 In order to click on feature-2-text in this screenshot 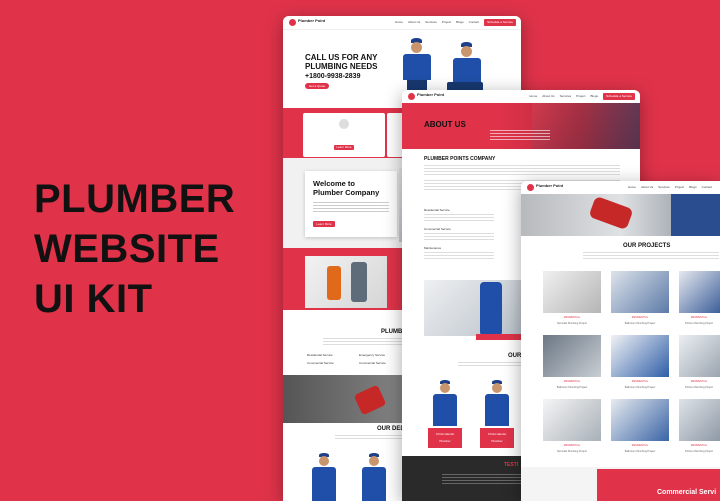, I will do `click(459, 237)`.